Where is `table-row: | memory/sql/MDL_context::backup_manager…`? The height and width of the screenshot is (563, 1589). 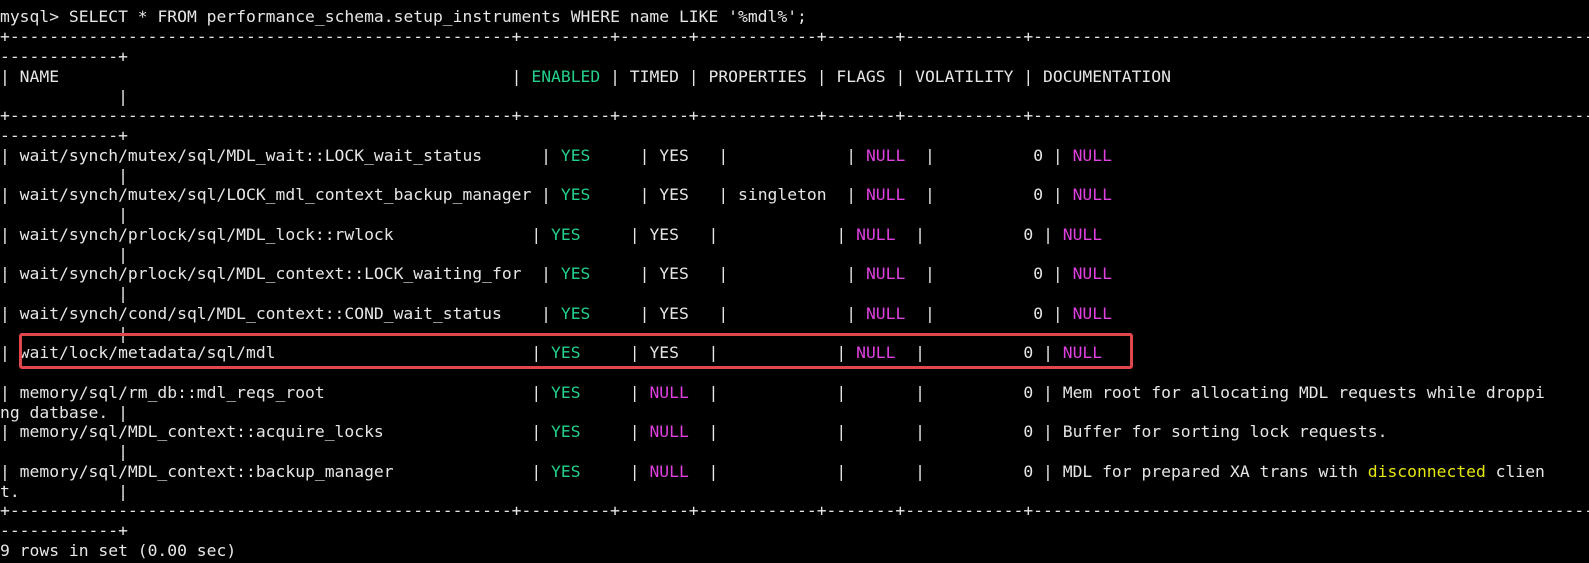
table-row: | memory/sql/MDL_context::backup_manager… is located at coordinates (772, 472).